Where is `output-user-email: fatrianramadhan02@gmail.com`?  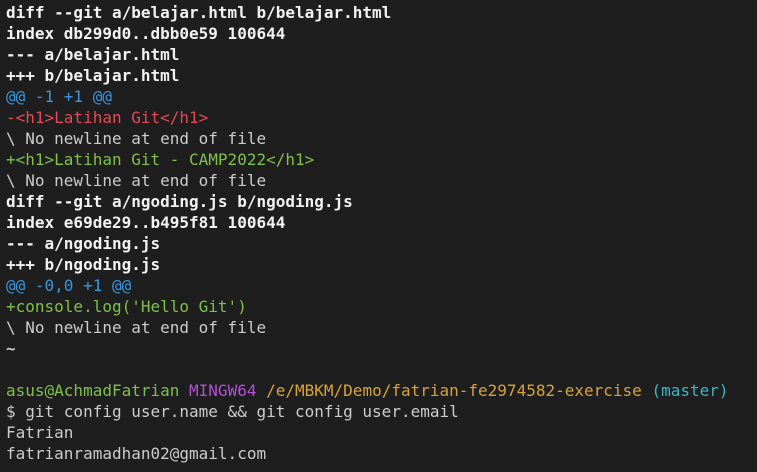 output-user-email: fatrianramadhan02@gmail.com is located at coordinates (136, 453).